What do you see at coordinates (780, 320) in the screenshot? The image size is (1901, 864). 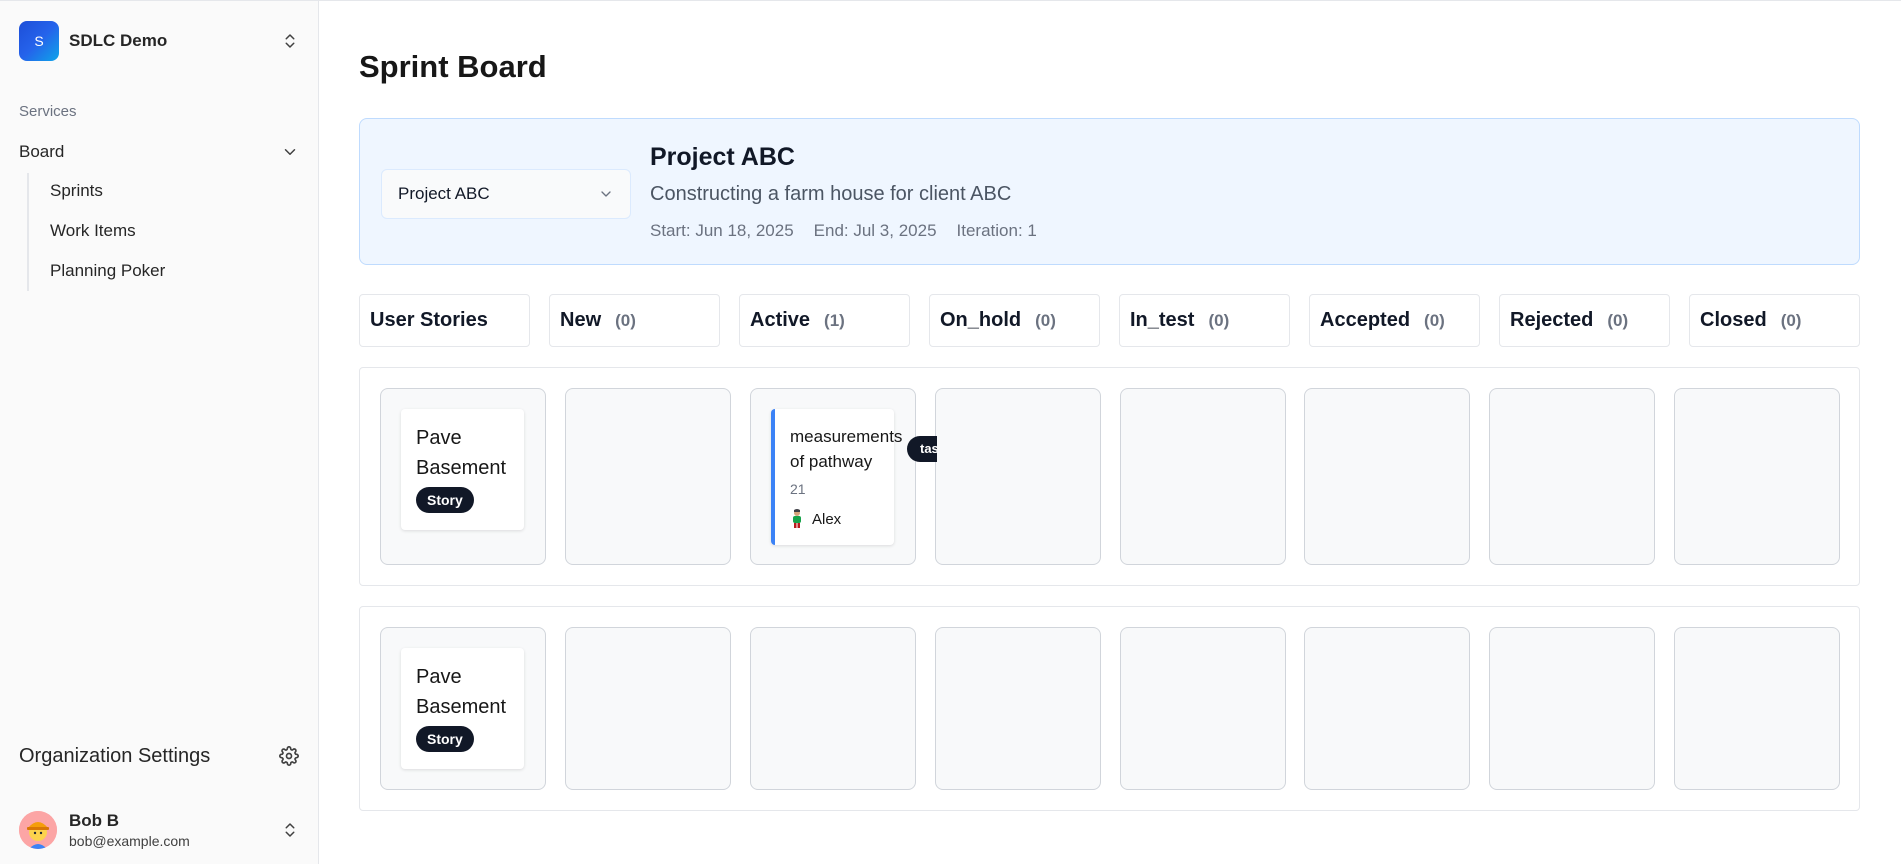 I see `column-title: Active` at bounding box center [780, 320].